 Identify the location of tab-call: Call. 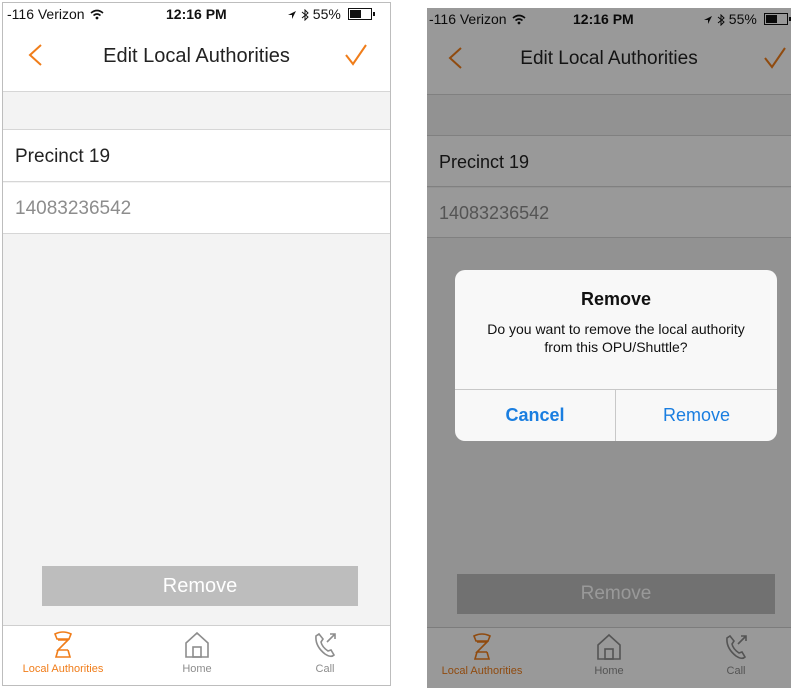
(325, 652).